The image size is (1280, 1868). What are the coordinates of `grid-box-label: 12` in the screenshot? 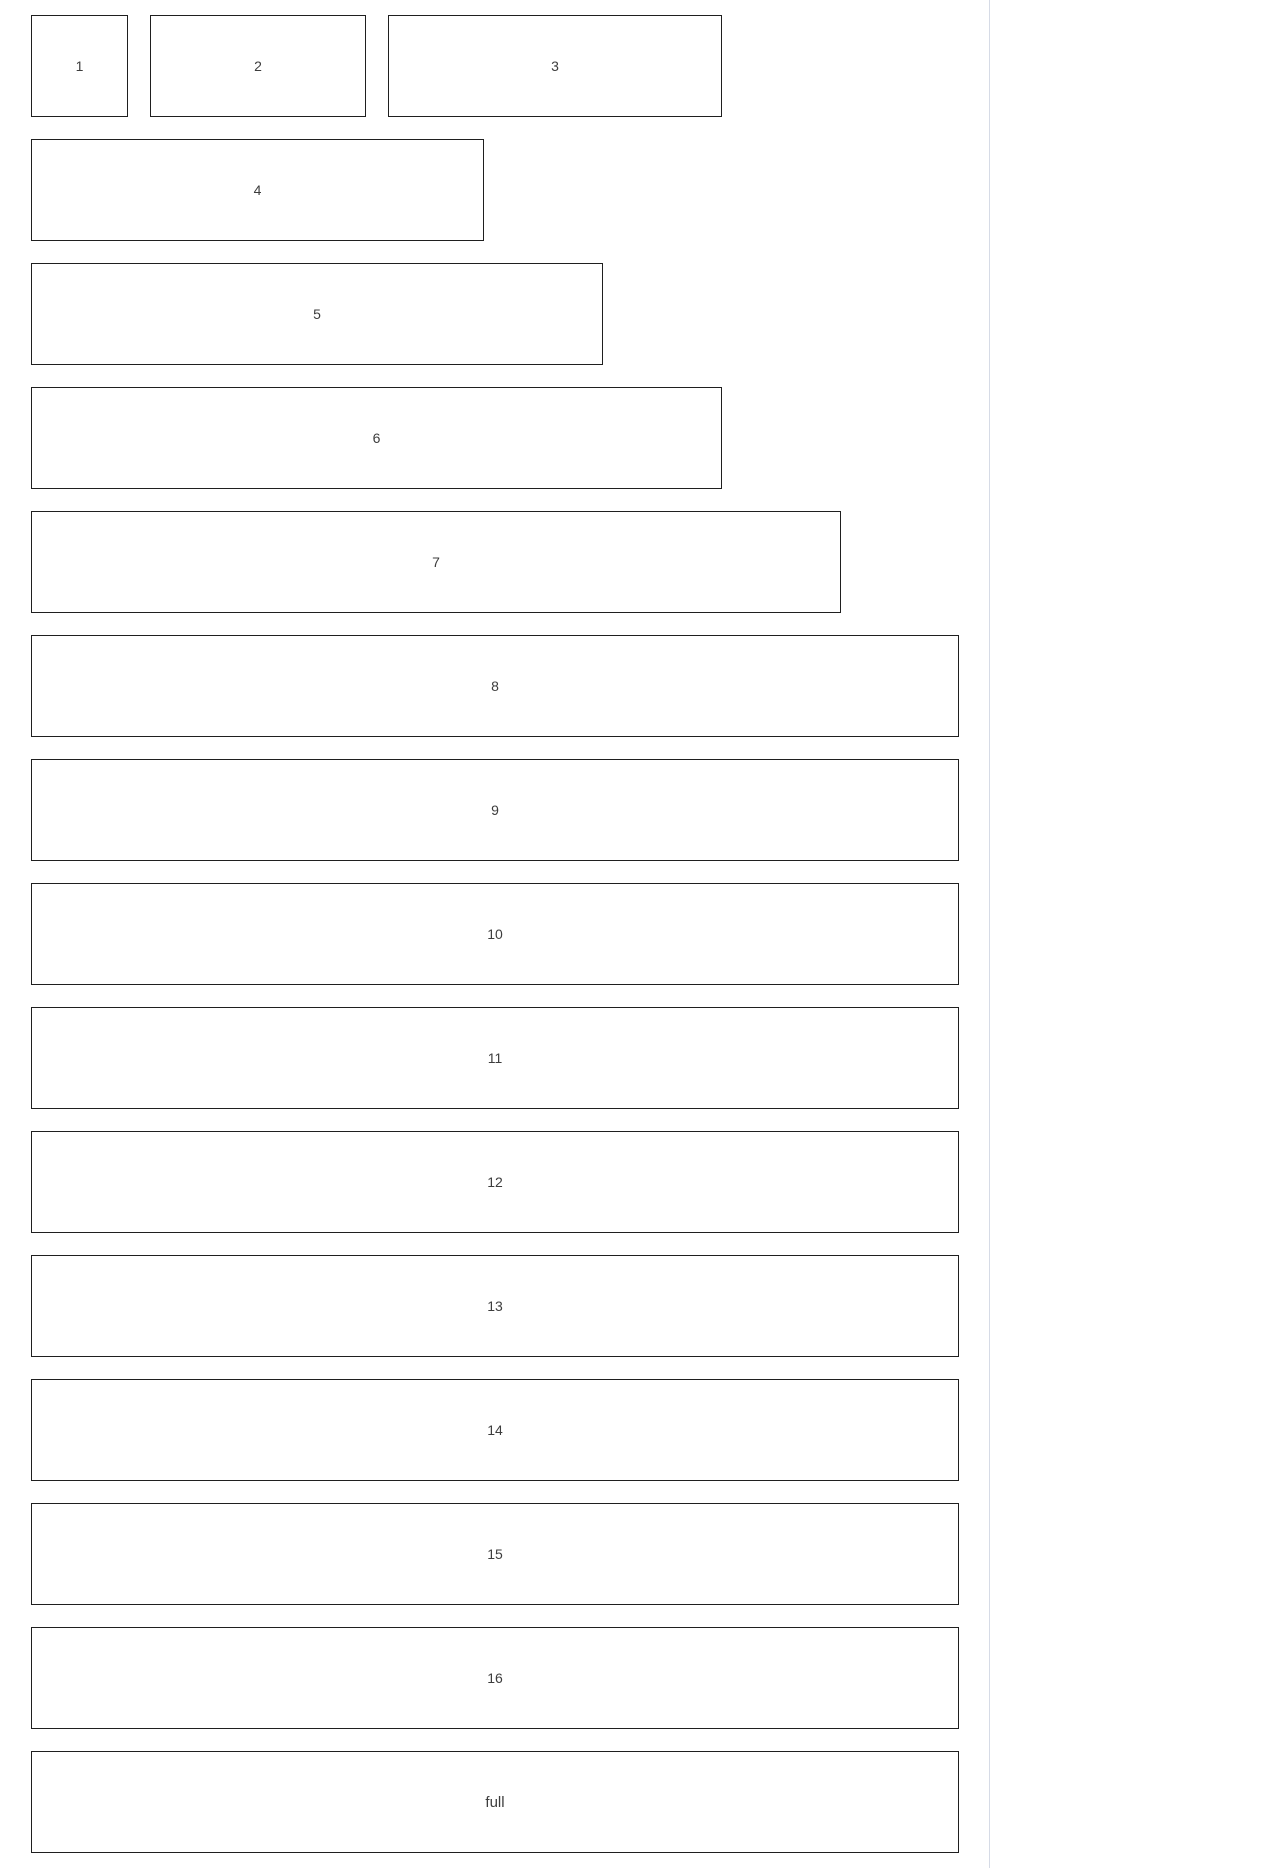 It's located at (495, 1182).